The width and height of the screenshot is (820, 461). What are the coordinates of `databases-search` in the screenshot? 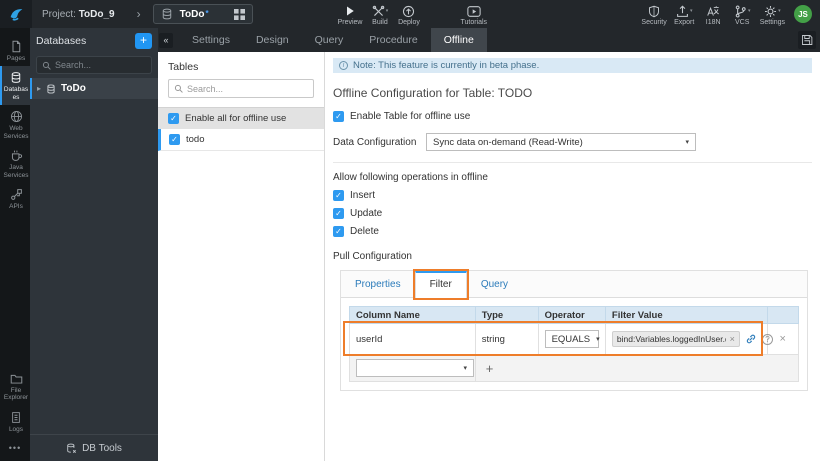 It's located at (94, 65).